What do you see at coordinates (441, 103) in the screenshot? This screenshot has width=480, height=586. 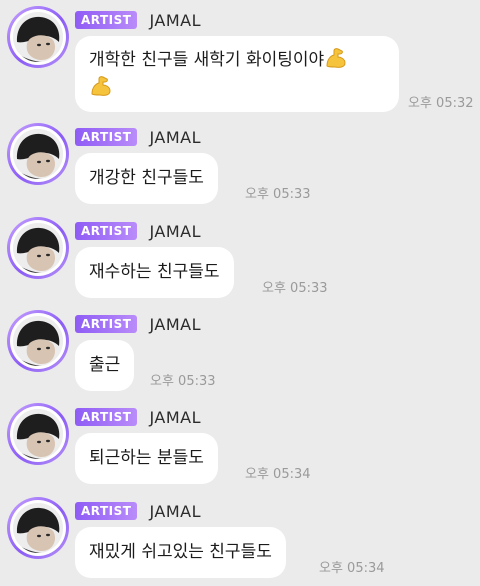 I see `message-time: 오후 05:32` at bounding box center [441, 103].